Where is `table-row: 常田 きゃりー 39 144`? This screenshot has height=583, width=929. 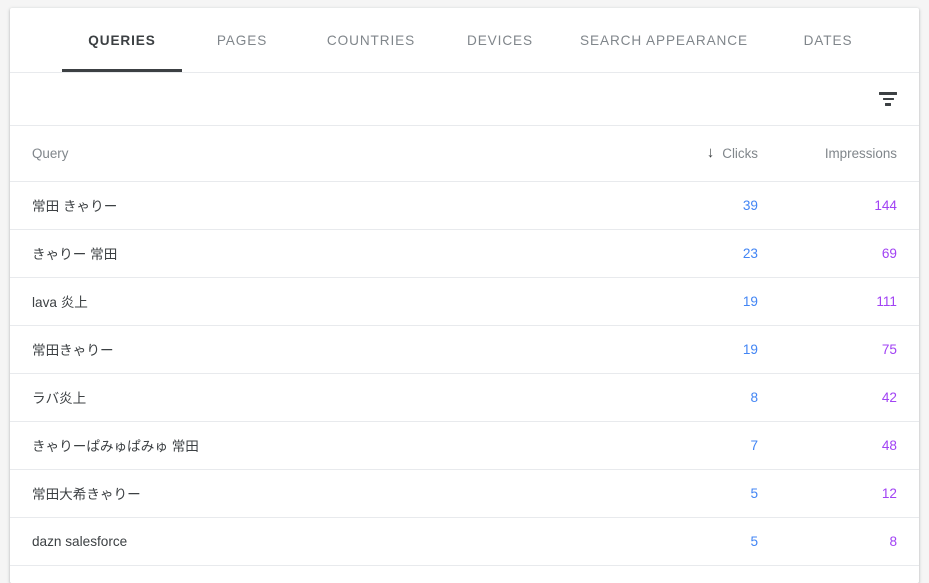 table-row: 常田 きゃりー 39 144 is located at coordinates (464, 205).